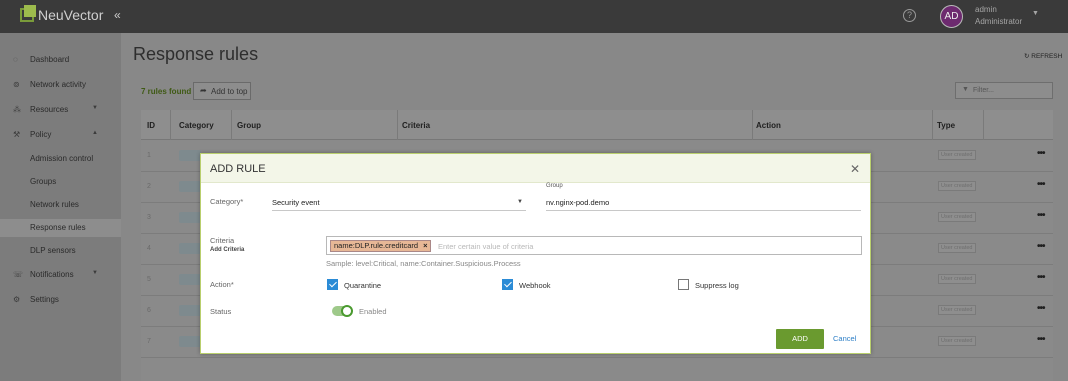 This screenshot has height=381, width=1068. What do you see at coordinates (149, 341) in the screenshot?
I see `rule-id: 7` at bounding box center [149, 341].